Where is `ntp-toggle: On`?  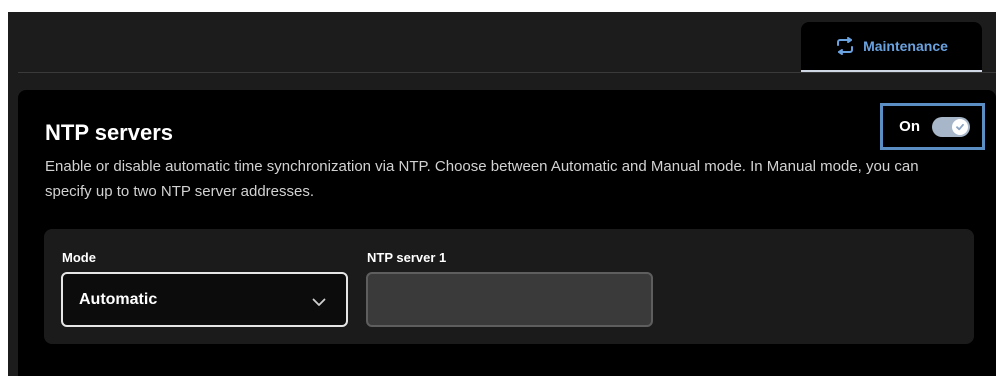
ntp-toggle: On is located at coordinates (932, 126).